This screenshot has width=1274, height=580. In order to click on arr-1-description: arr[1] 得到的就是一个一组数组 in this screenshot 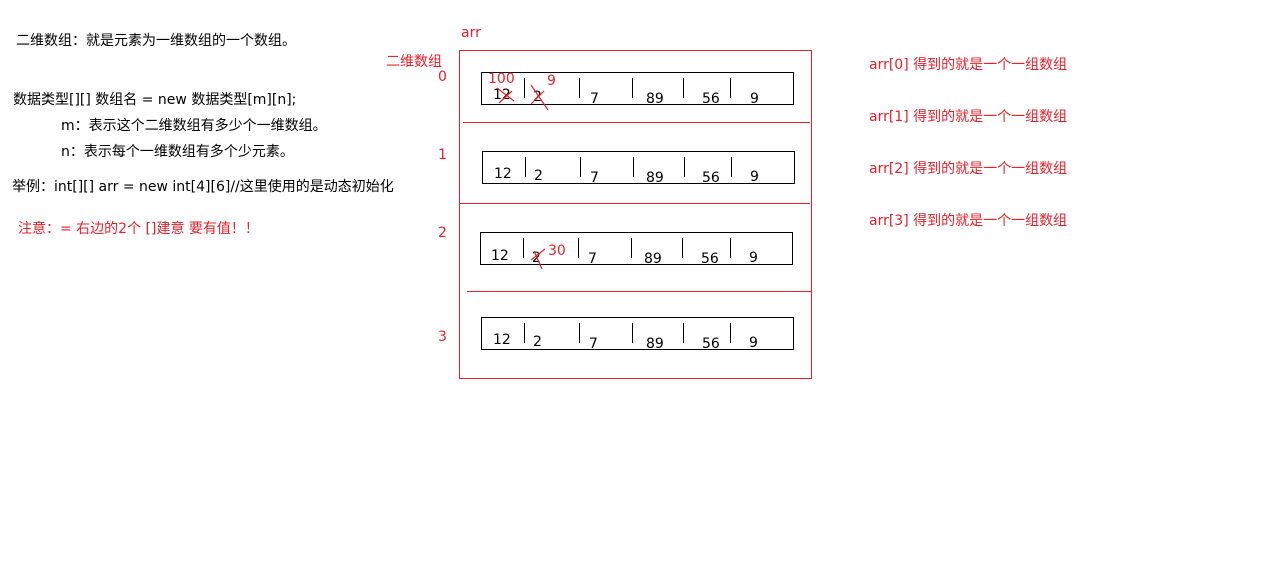, I will do `click(968, 117)`.